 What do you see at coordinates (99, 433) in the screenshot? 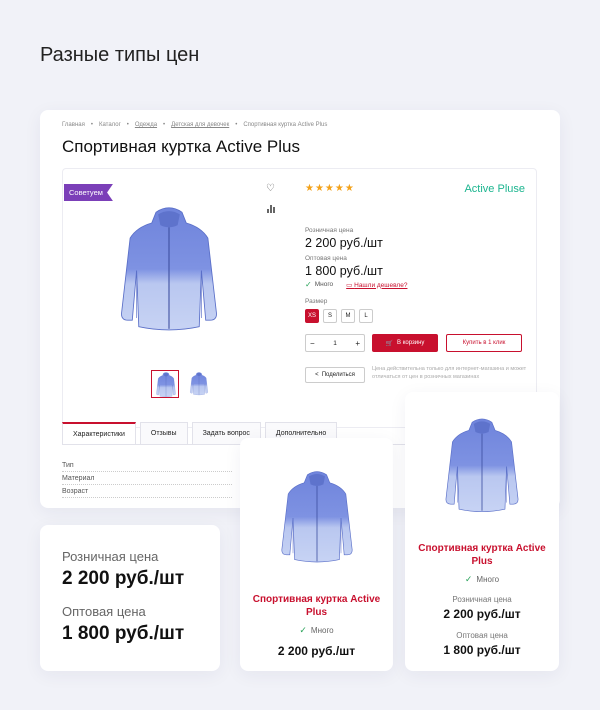
I see `tab-characteristics: Характеристики` at bounding box center [99, 433].